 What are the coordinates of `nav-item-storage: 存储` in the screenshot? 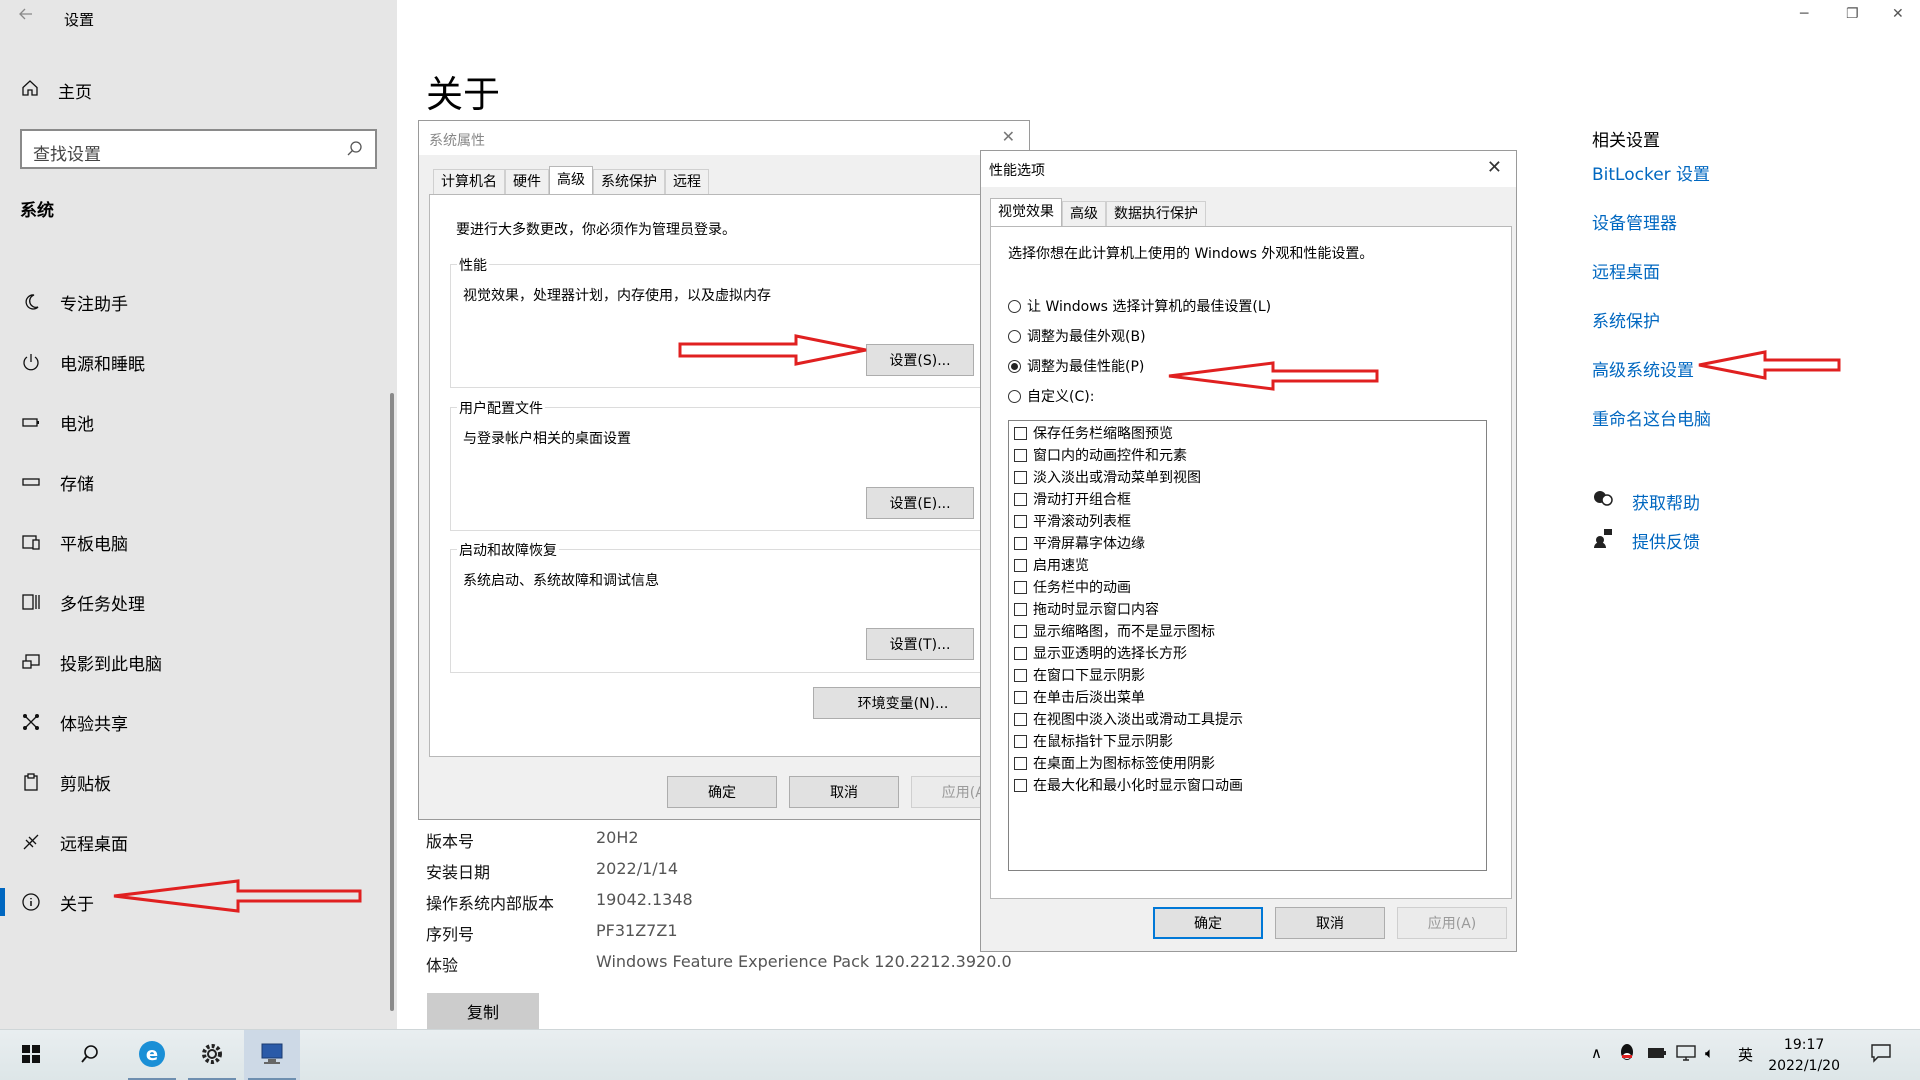 It's located at (198, 482).